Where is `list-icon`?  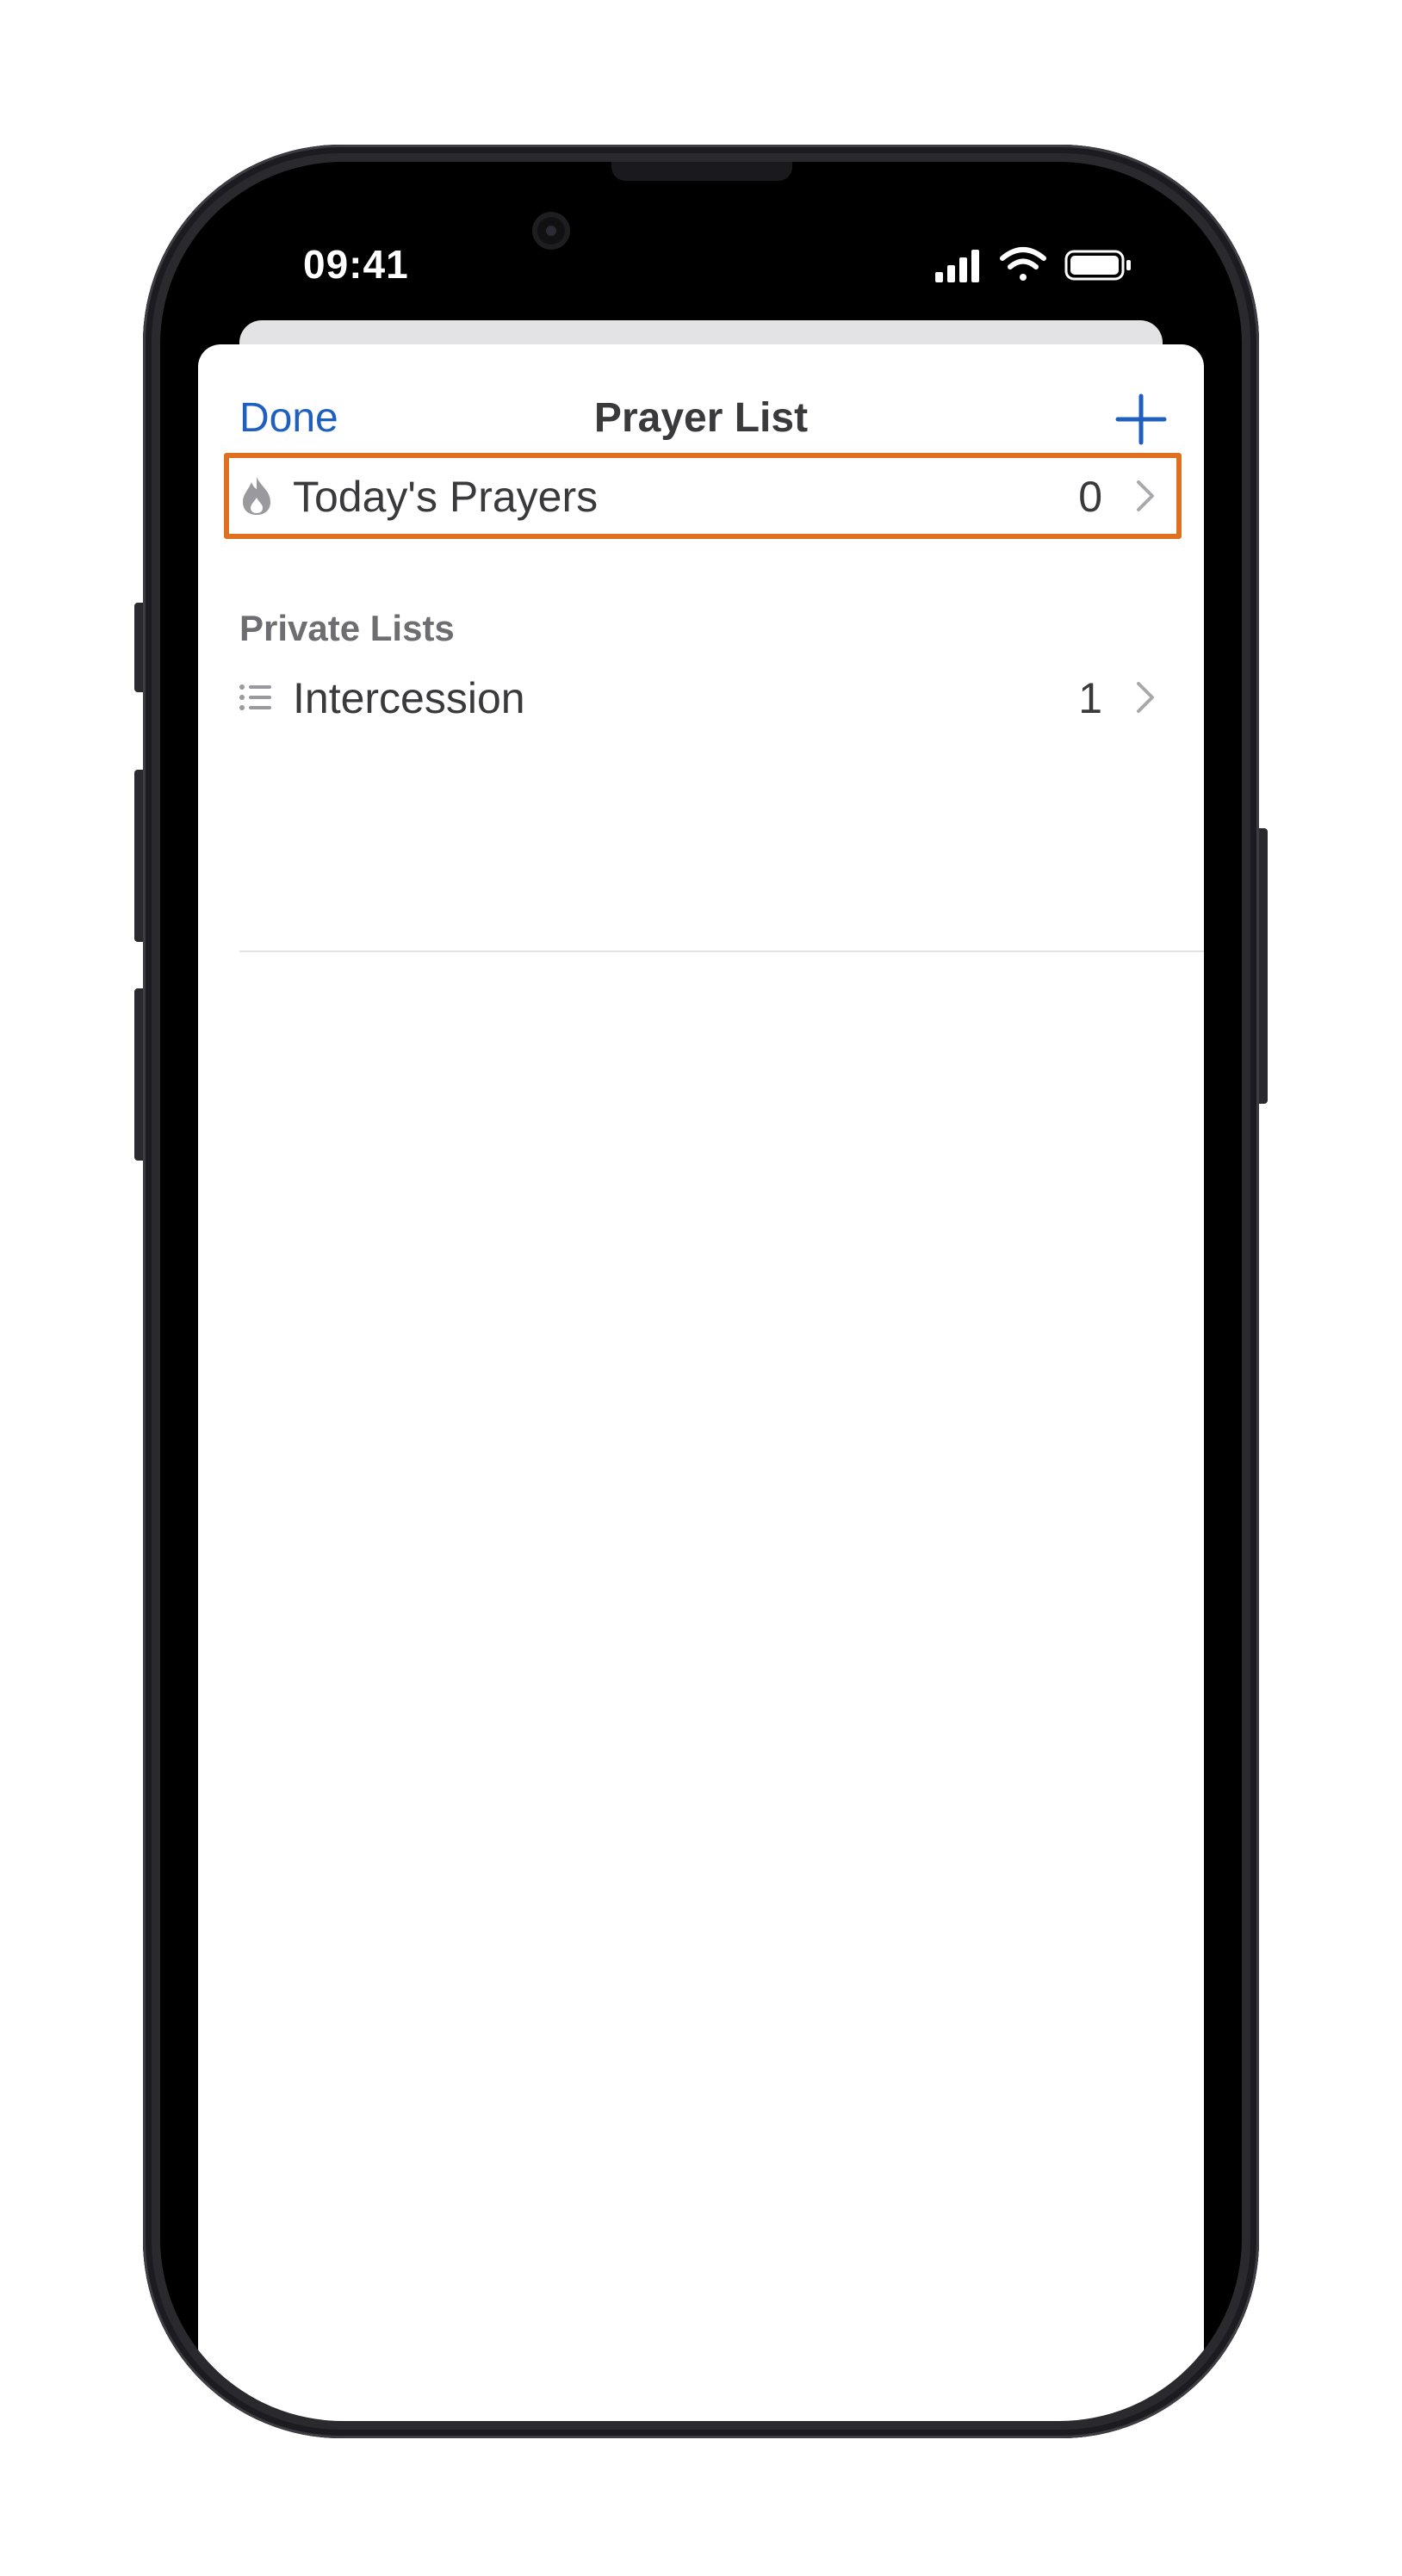
list-icon is located at coordinates (257, 698).